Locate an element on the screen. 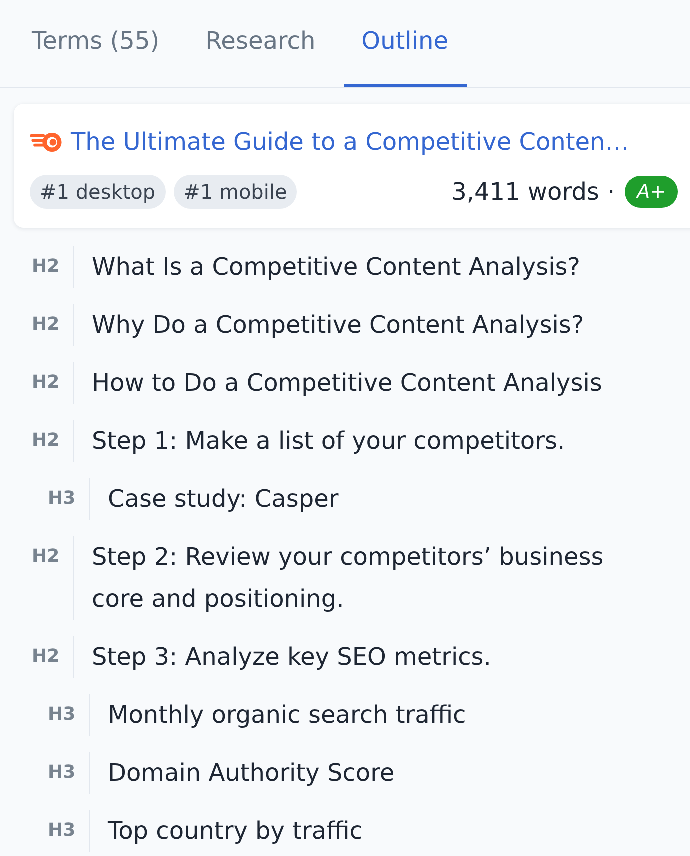 The height and width of the screenshot is (856, 690). rank-tag: #1 desktop is located at coordinates (98, 192).